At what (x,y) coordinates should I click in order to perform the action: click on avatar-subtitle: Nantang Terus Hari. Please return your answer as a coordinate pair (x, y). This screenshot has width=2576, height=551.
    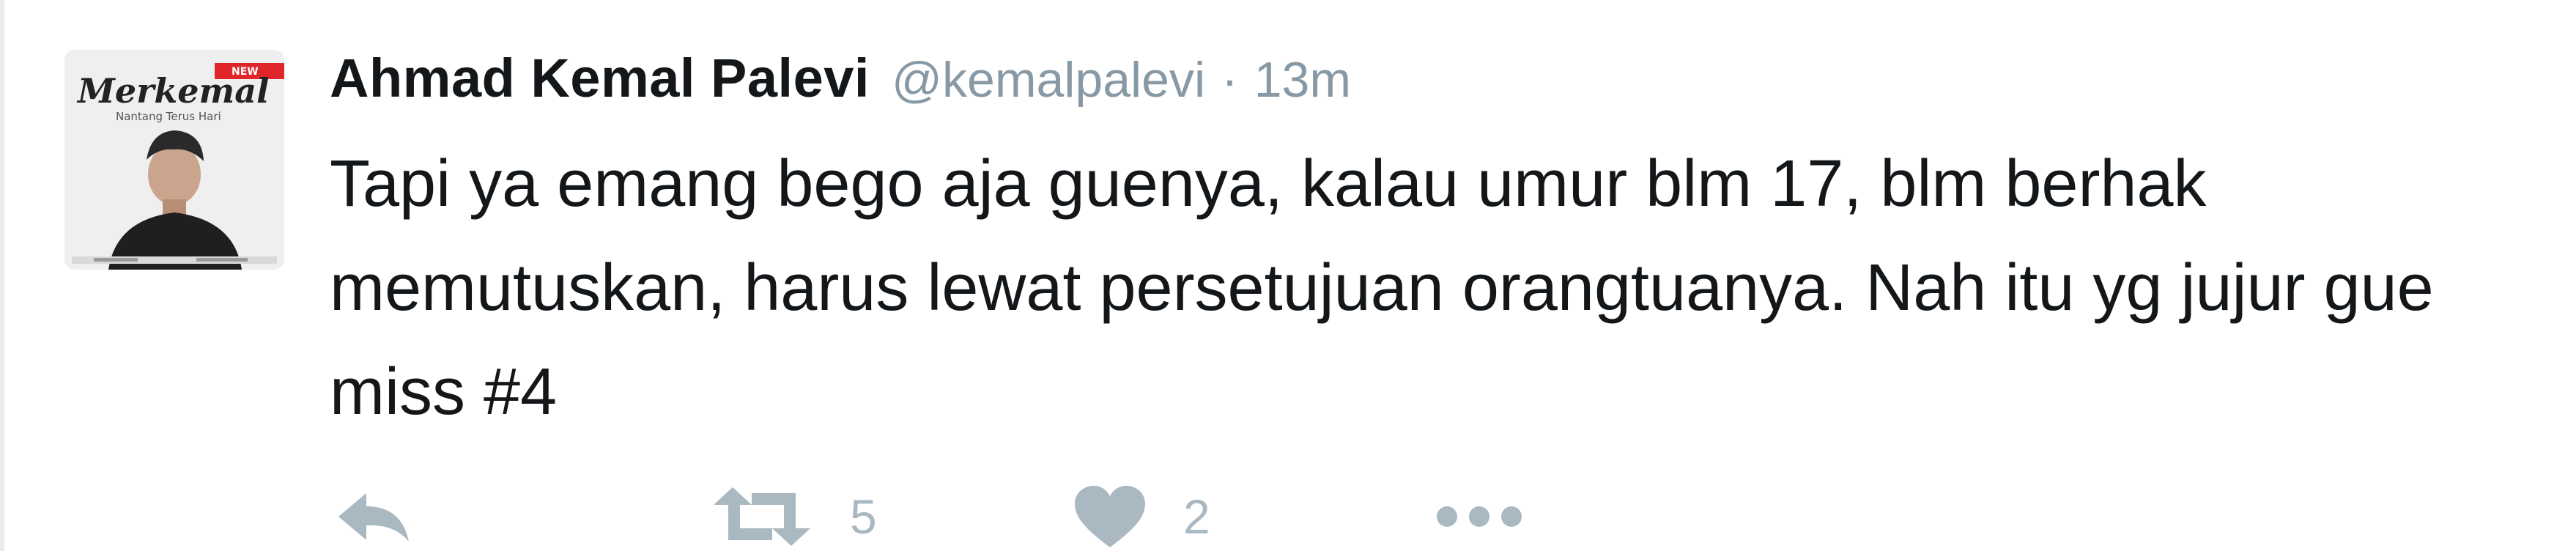
    Looking at the image, I should click on (168, 116).